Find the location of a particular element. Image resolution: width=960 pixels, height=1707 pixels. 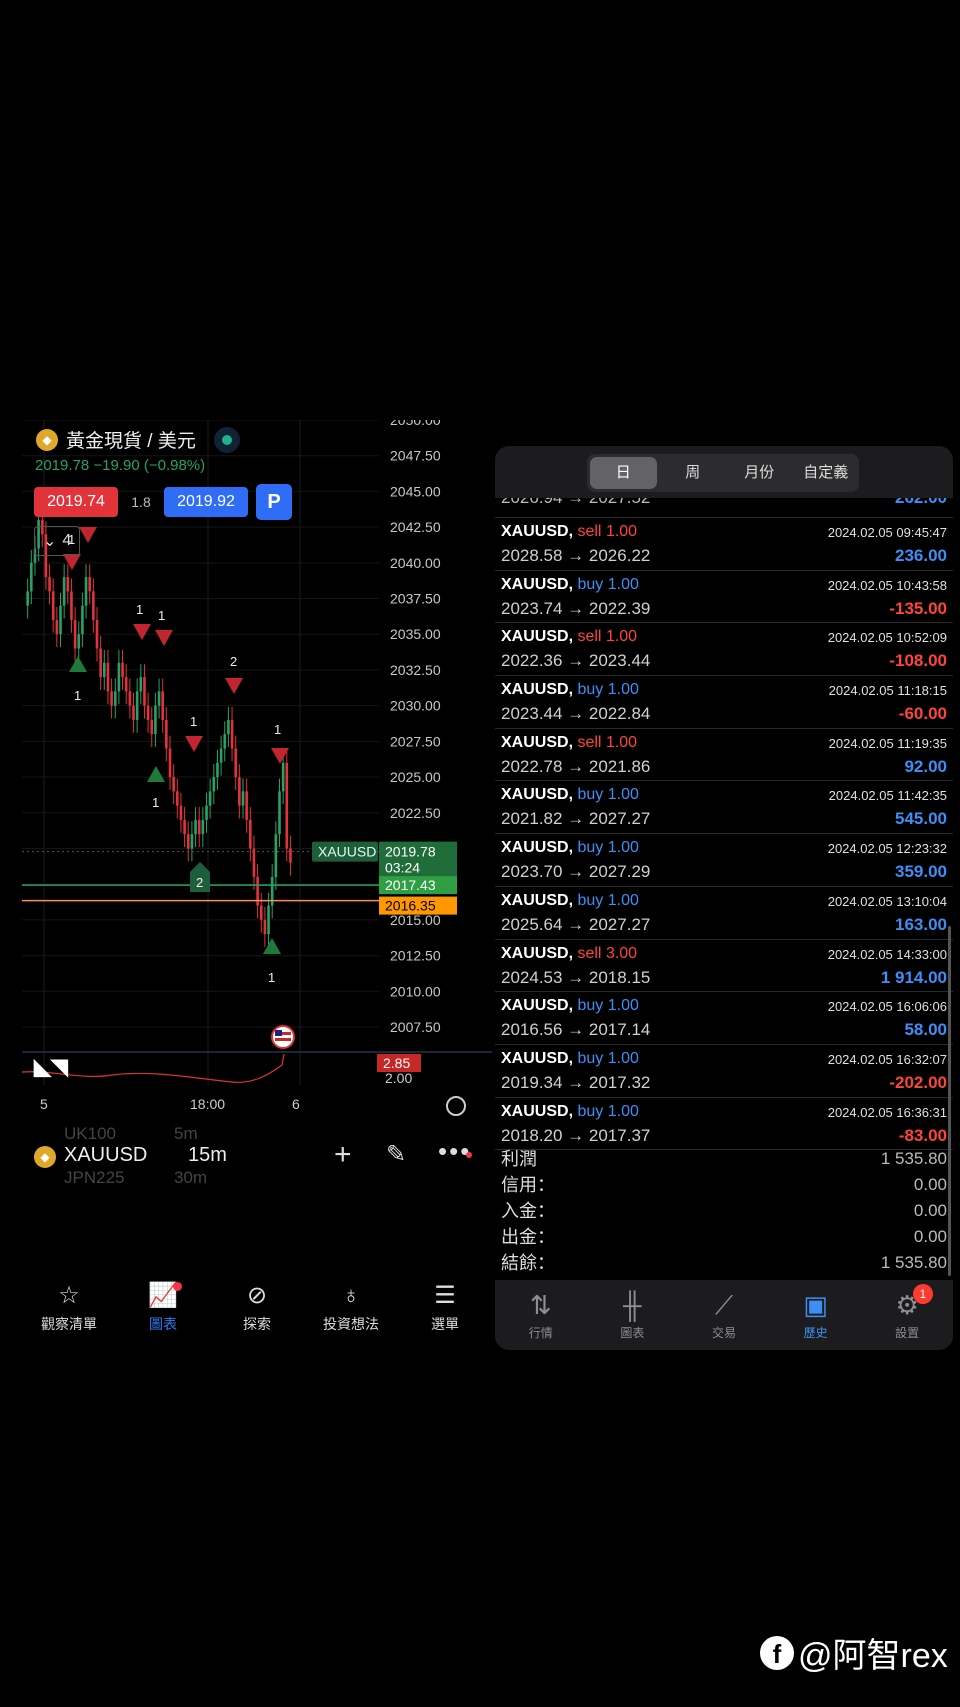

tab-month: 月份 is located at coordinates (759, 473).